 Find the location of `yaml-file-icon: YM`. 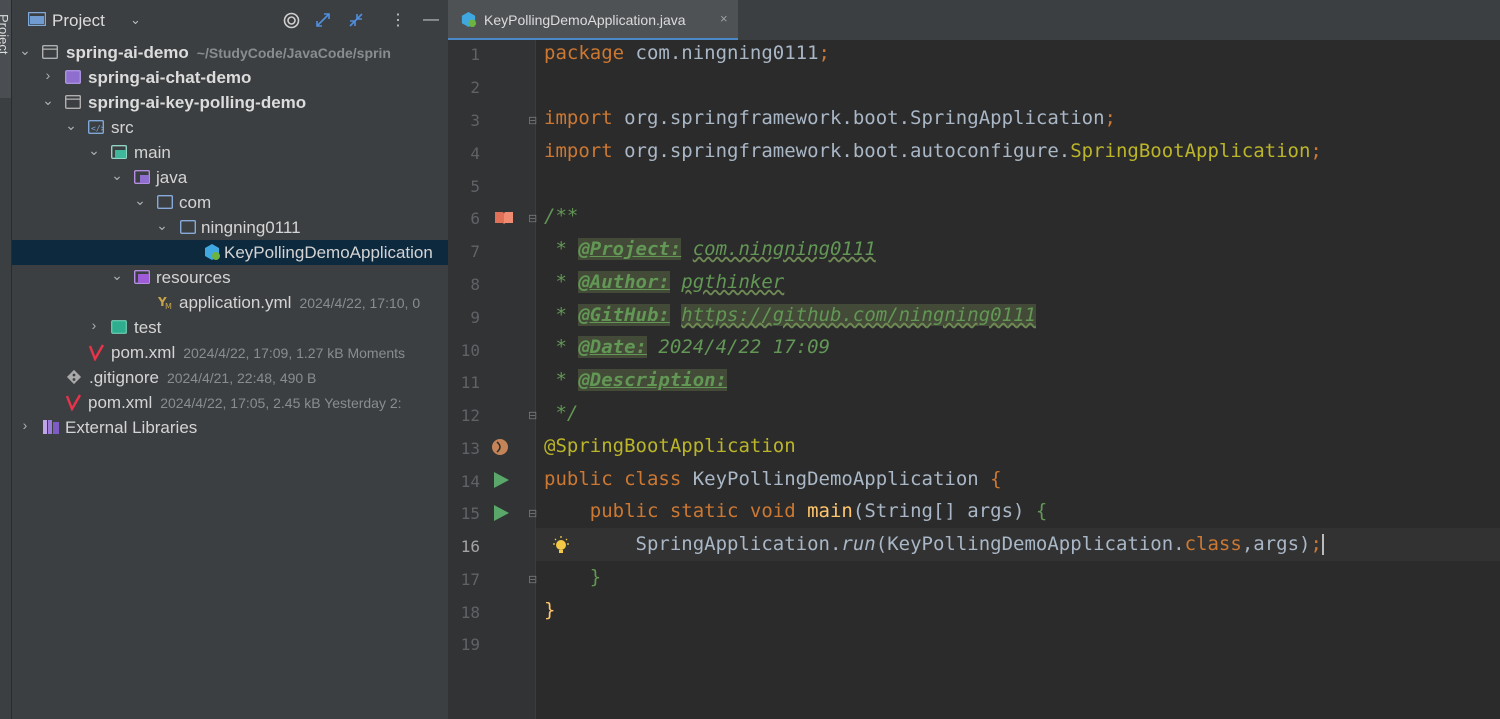

yaml-file-icon: YM is located at coordinates (165, 302).